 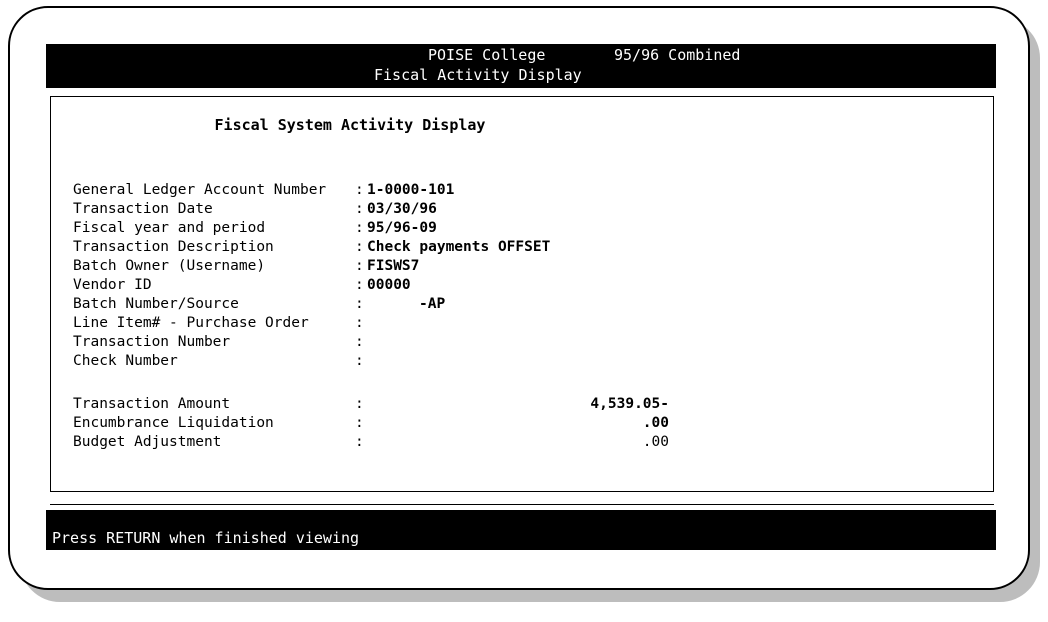 I want to click on field-batch-owner: Batch Owner (Username) : FISWS7, so click(x=246, y=266).